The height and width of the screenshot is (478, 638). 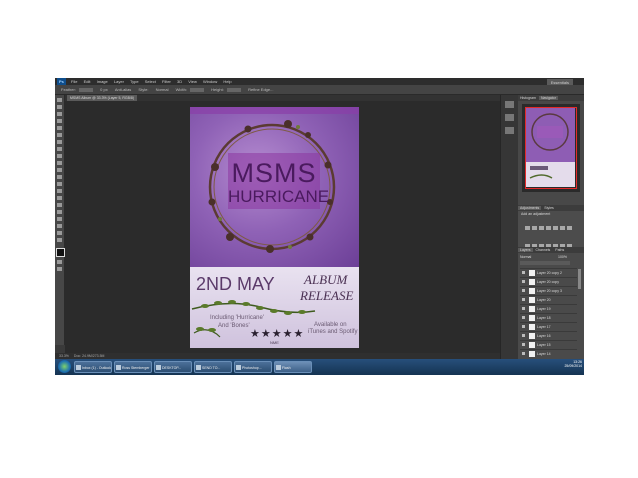 What do you see at coordinates (525, 250) in the screenshot?
I see `tab-layers: Layers` at bounding box center [525, 250].